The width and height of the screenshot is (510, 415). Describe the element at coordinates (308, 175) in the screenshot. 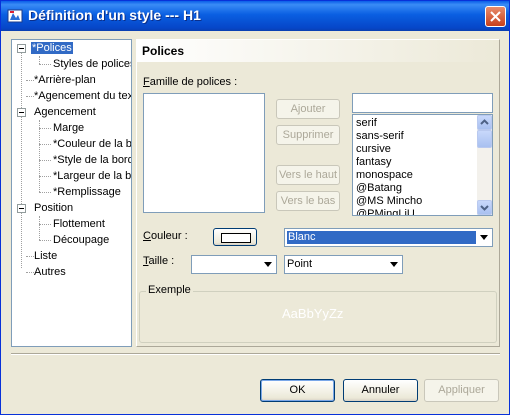

I see `move-up-button: Vers le haut` at that location.